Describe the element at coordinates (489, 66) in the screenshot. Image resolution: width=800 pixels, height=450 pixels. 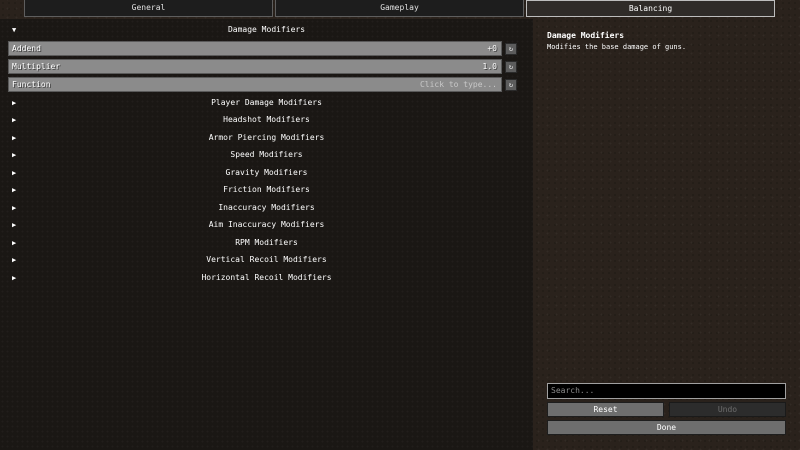
I see `field-value: 1.0` at that location.